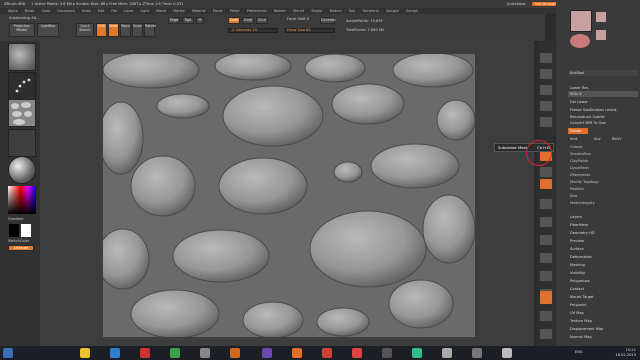 The height and width of the screenshot is (360, 640). Describe the element at coordinates (603, 233) in the screenshot. I see `geometry-hd-section: Geometry HD` at that location.